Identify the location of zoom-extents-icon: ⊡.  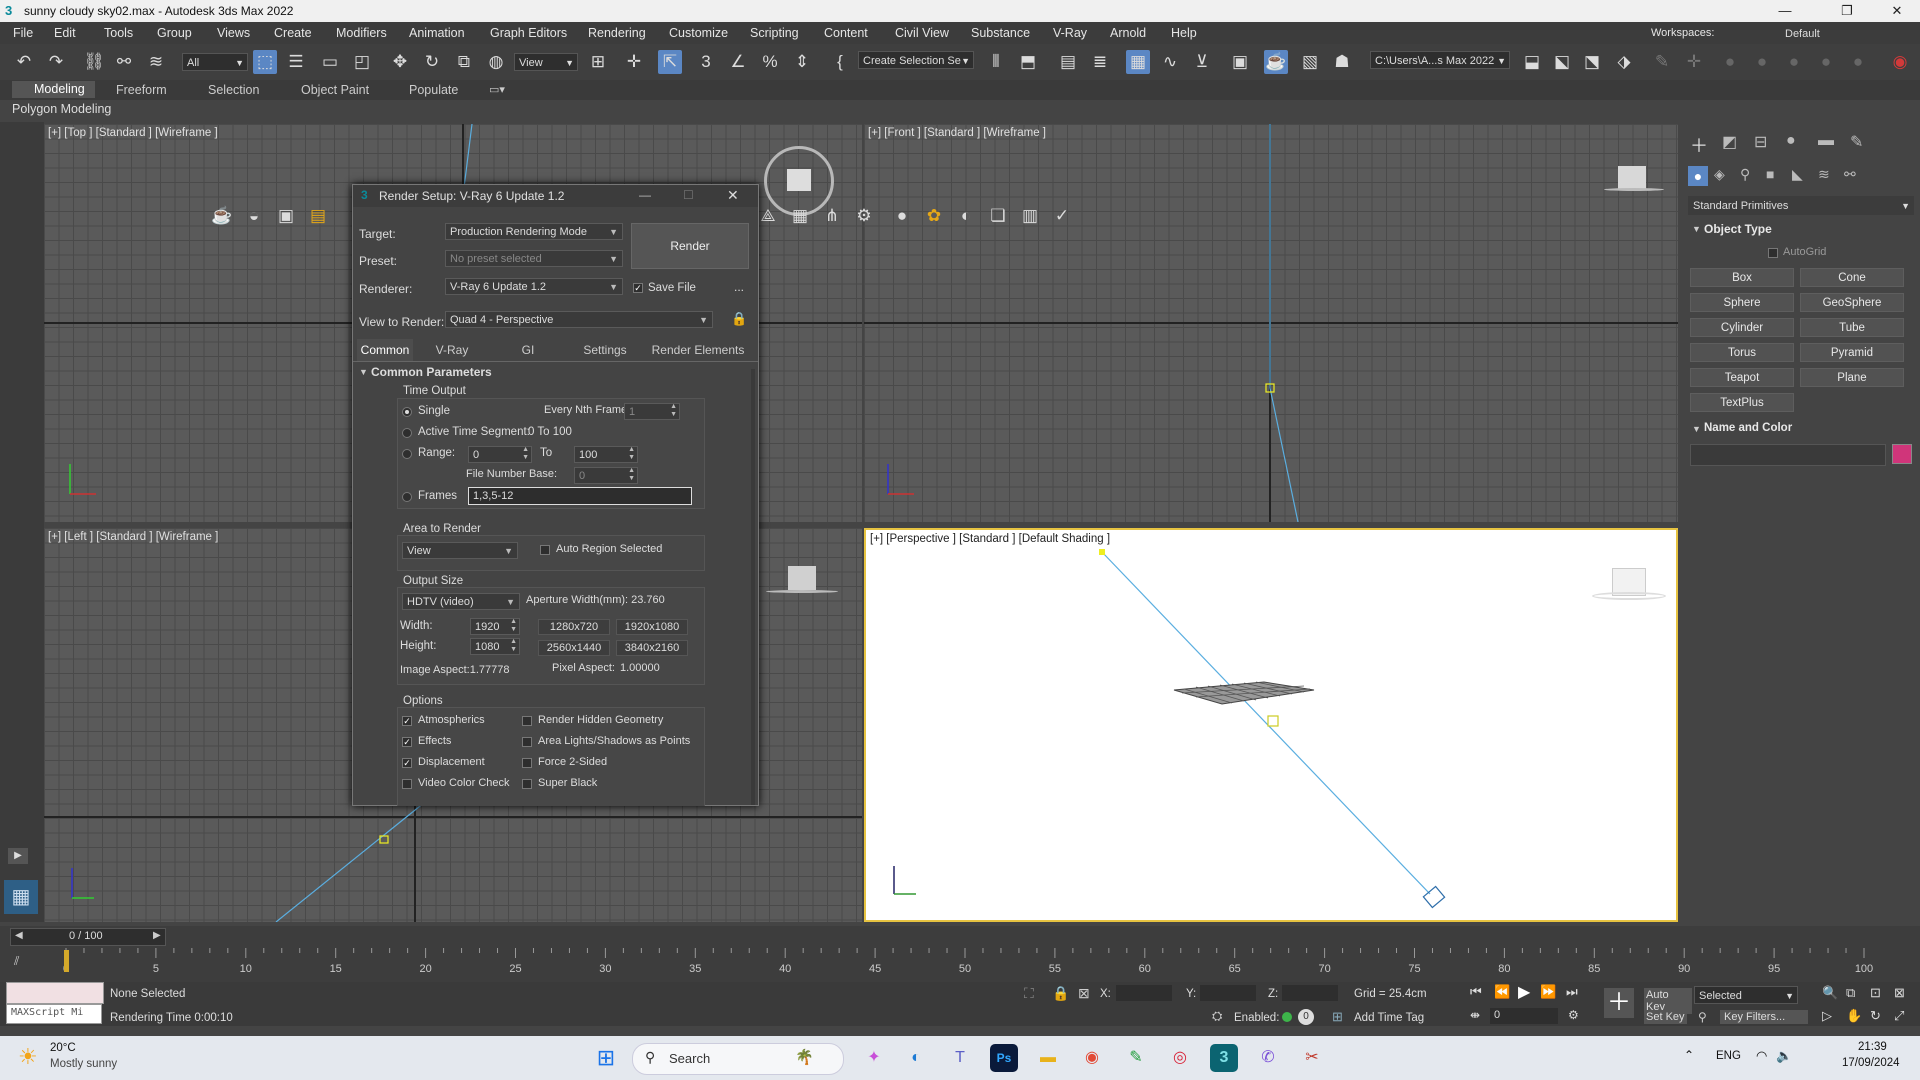
(1875, 993).